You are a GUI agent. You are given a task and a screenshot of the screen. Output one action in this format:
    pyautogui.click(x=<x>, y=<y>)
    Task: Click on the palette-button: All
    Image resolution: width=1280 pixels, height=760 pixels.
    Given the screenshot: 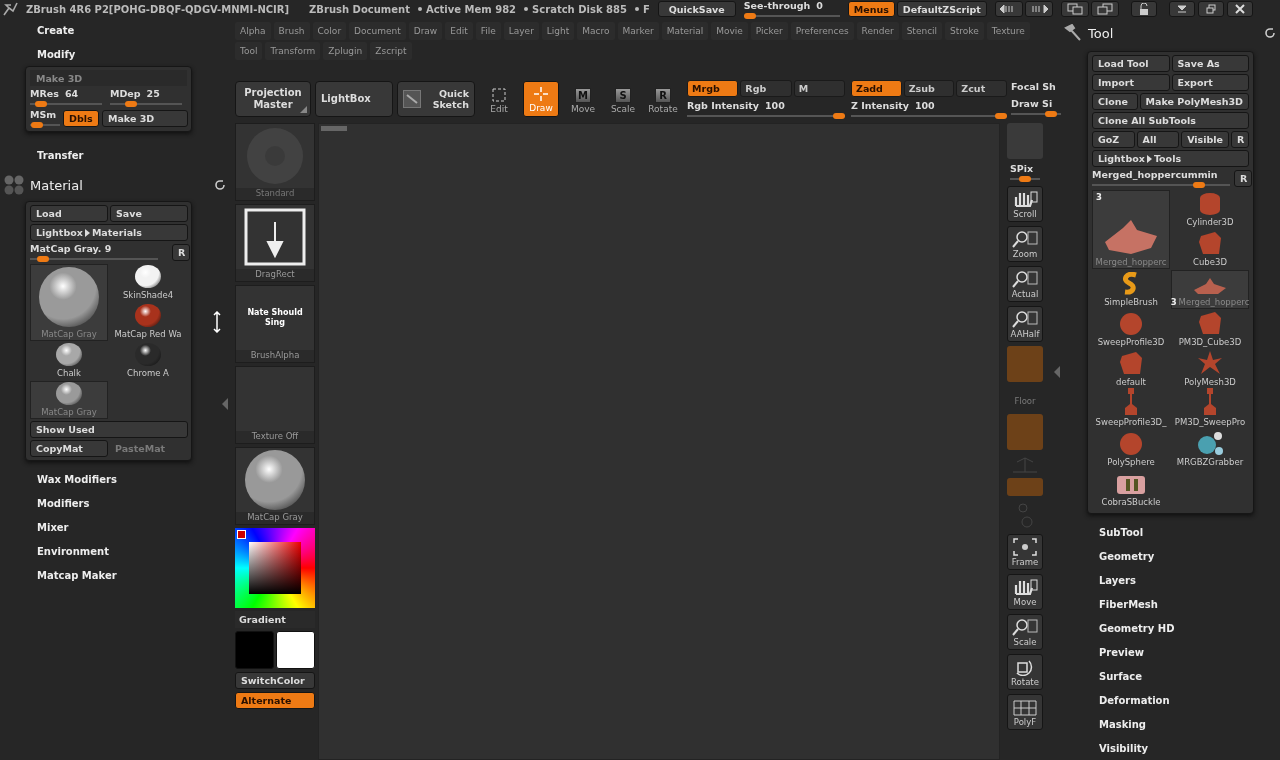 What is the action you would take?
    pyautogui.click(x=1158, y=139)
    